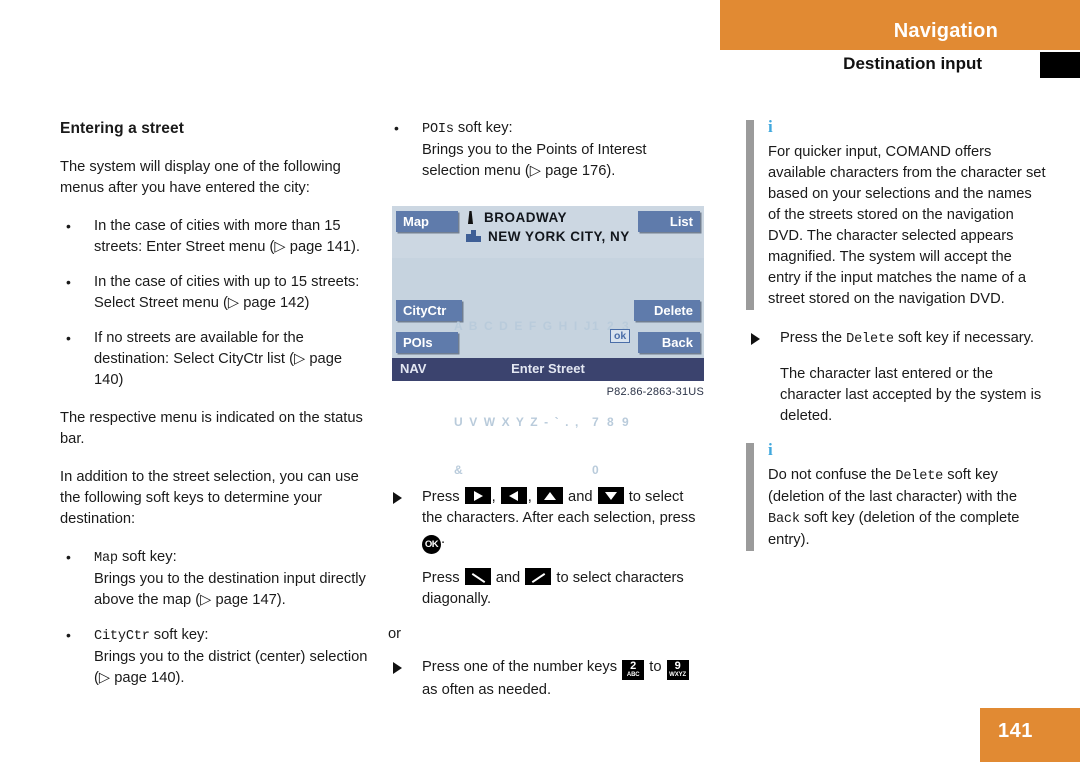 Image resolution: width=1080 pixels, height=762 pixels. I want to click on step-text-end: ., so click(443, 539).